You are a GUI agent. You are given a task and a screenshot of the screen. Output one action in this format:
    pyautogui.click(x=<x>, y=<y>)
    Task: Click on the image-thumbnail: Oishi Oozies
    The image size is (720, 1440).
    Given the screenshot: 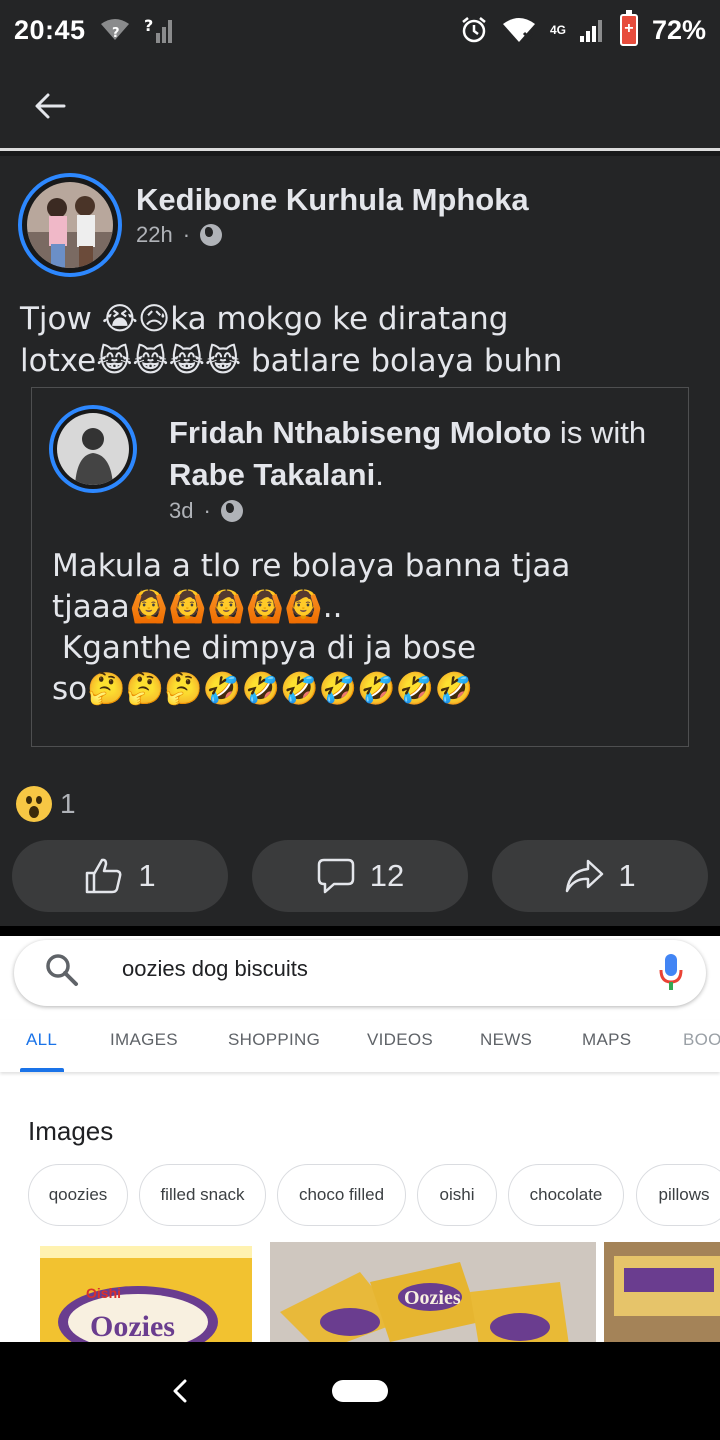 What is the action you would take?
    pyautogui.click(x=146, y=1292)
    